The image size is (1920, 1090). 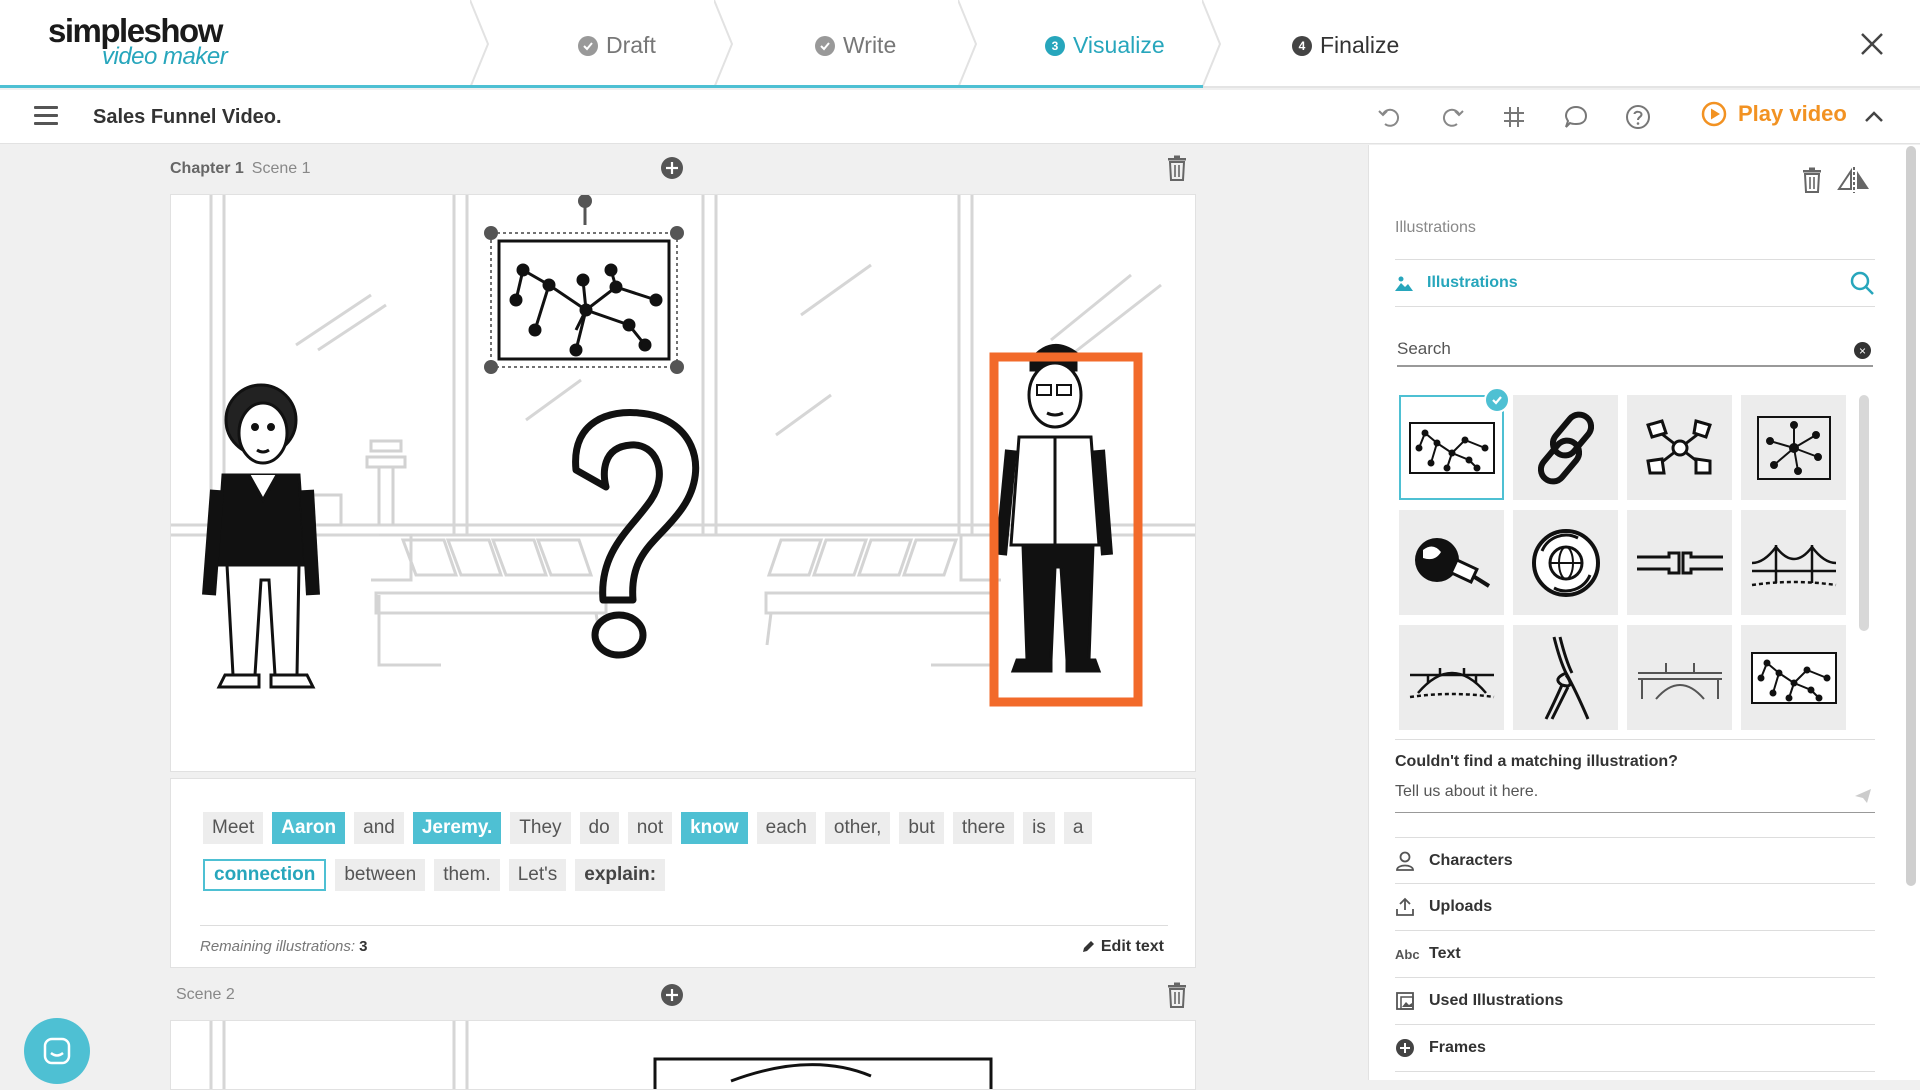 I want to click on illustration-tile-arch-bridge, so click(x=1451, y=677).